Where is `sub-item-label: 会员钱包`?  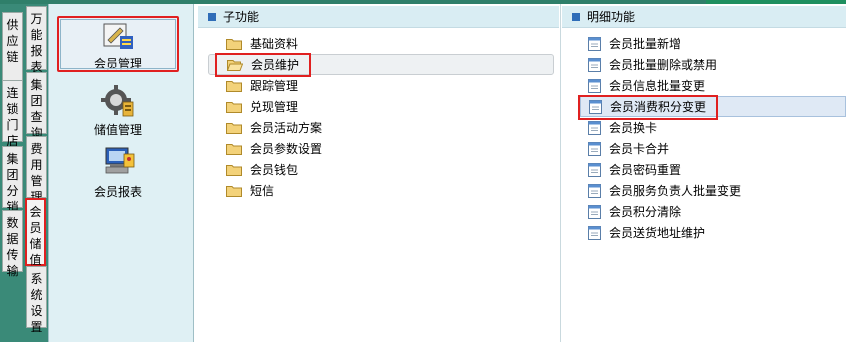
sub-item-label: 会员钱包 is located at coordinates (274, 170).